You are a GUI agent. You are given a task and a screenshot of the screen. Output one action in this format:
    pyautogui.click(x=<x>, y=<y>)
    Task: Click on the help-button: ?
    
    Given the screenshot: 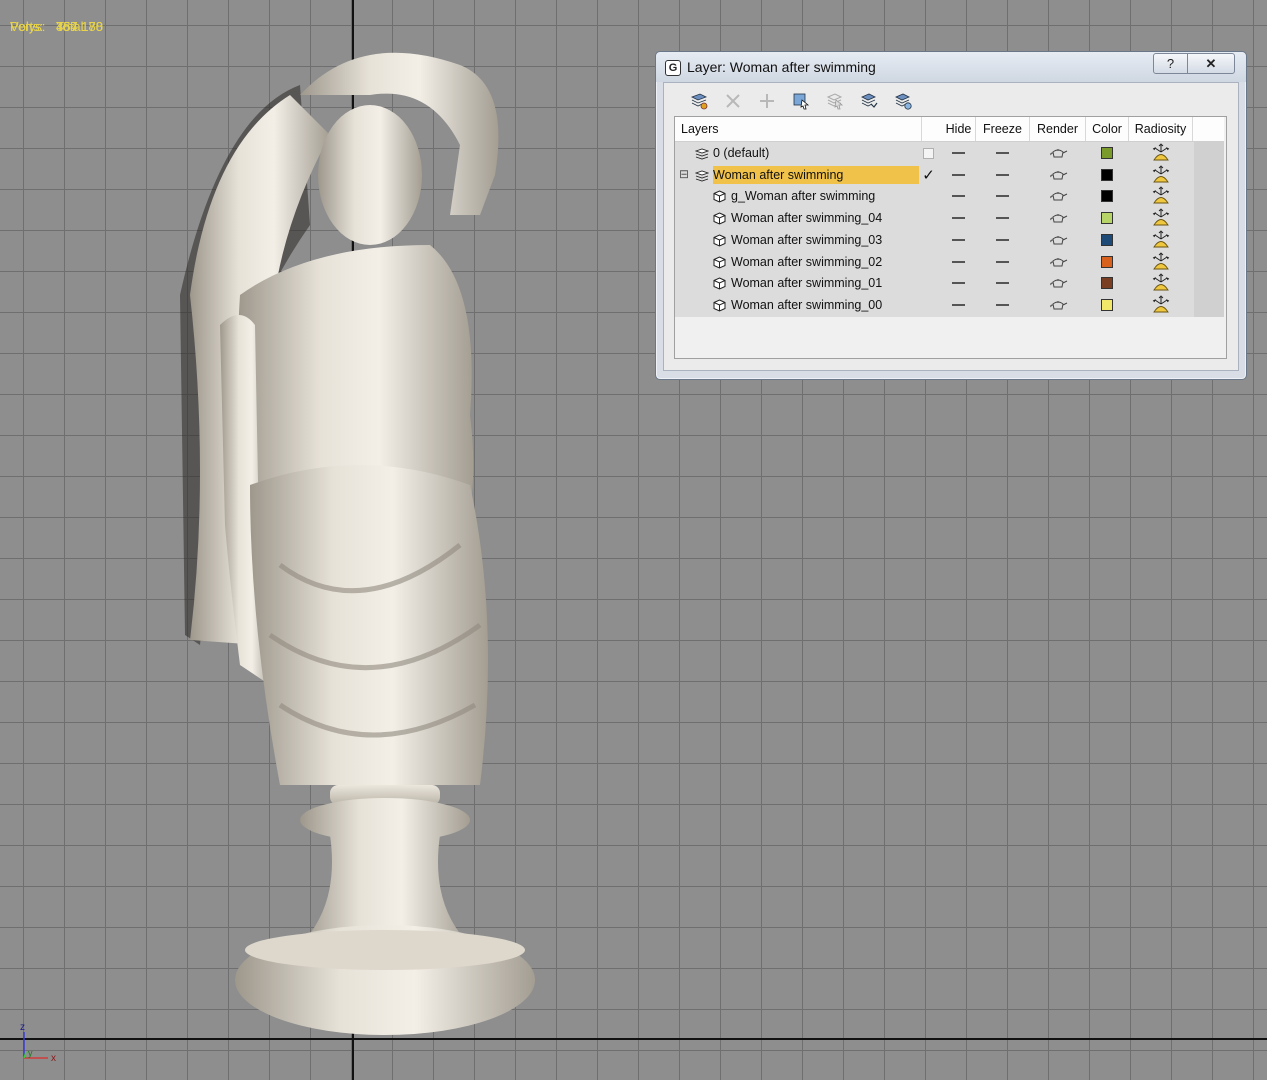 What is the action you would take?
    pyautogui.click(x=1170, y=63)
    